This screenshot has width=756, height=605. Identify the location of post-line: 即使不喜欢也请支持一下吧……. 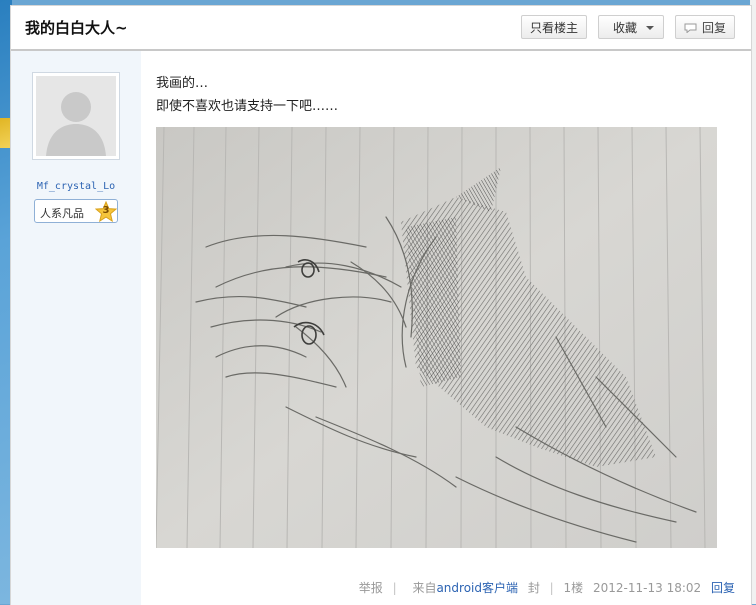
(247, 106).